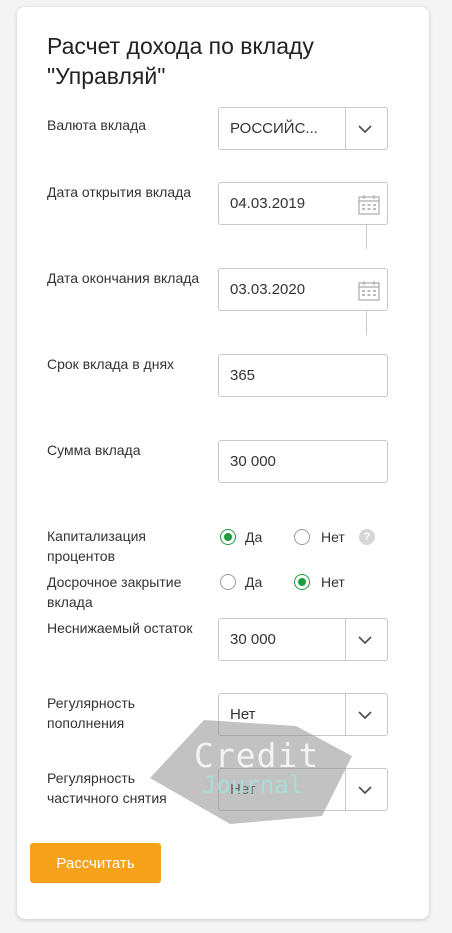 The image size is (452, 933). I want to click on early-close-yes-label: Да, so click(253, 582).